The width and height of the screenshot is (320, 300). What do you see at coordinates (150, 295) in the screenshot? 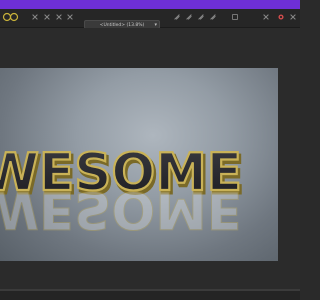
I see `status-bar` at bounding box center [150, 295].